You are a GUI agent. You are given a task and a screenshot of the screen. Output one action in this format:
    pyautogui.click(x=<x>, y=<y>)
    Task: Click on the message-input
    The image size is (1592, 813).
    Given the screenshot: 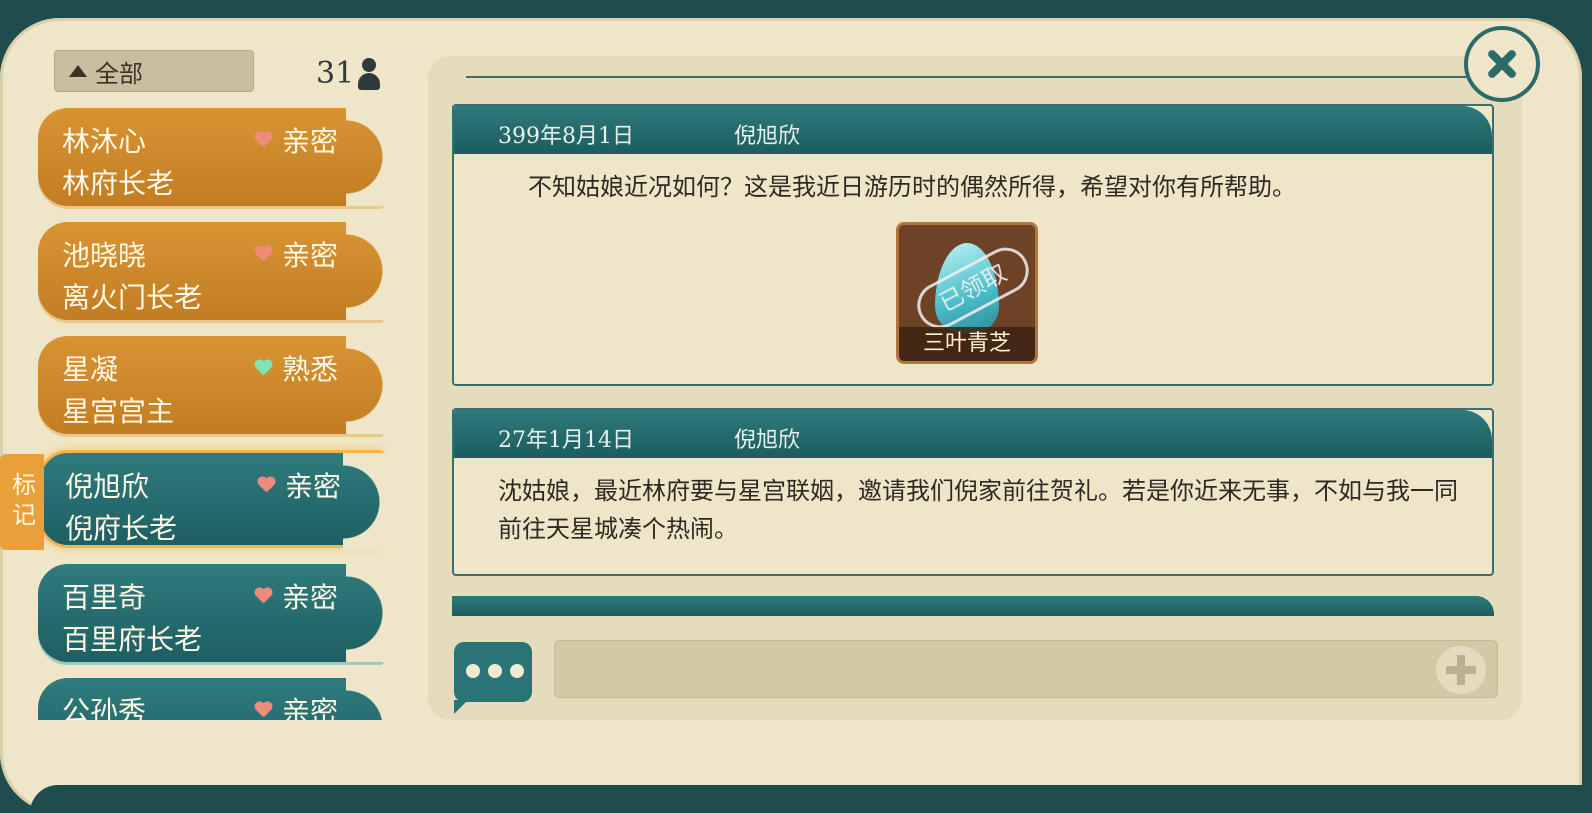 What is the action you would take?
    pyautogui.click(x=1026, y=669)
    